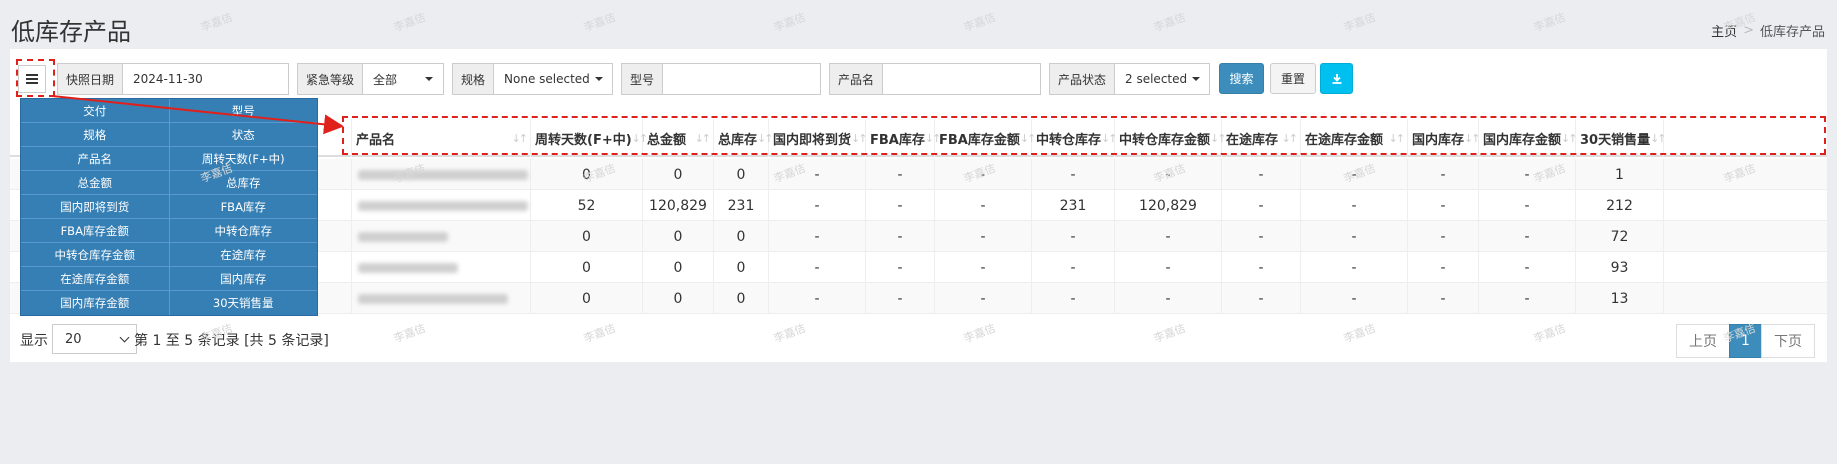  Describe the element at coordinates (95, 182) in the screenshot. I see `column-menu-item: 总金额` at that location.